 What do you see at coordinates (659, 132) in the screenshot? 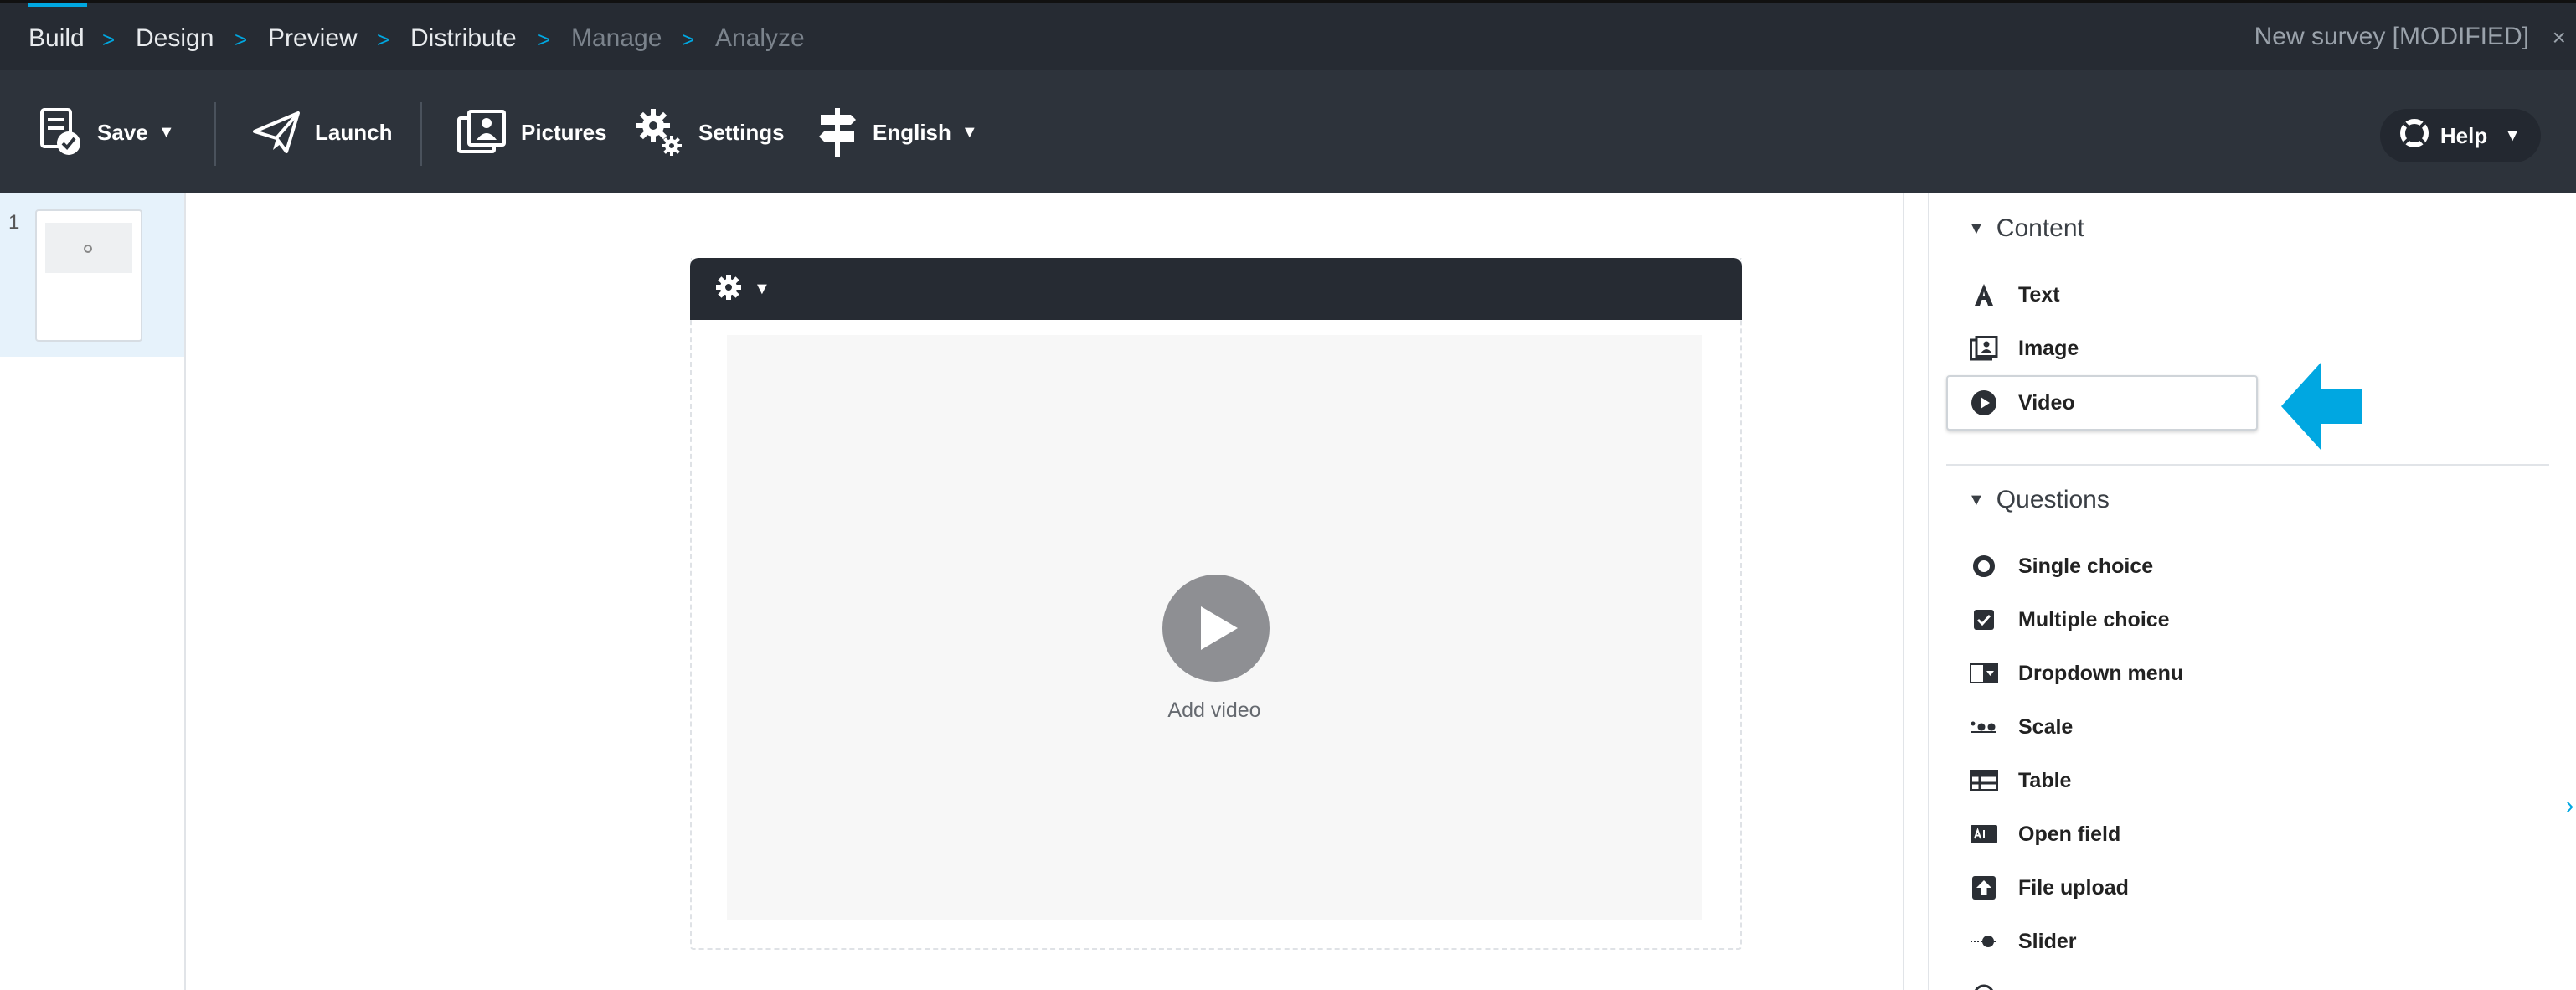
I see `gear-icon` at bounding box center [659, 132].